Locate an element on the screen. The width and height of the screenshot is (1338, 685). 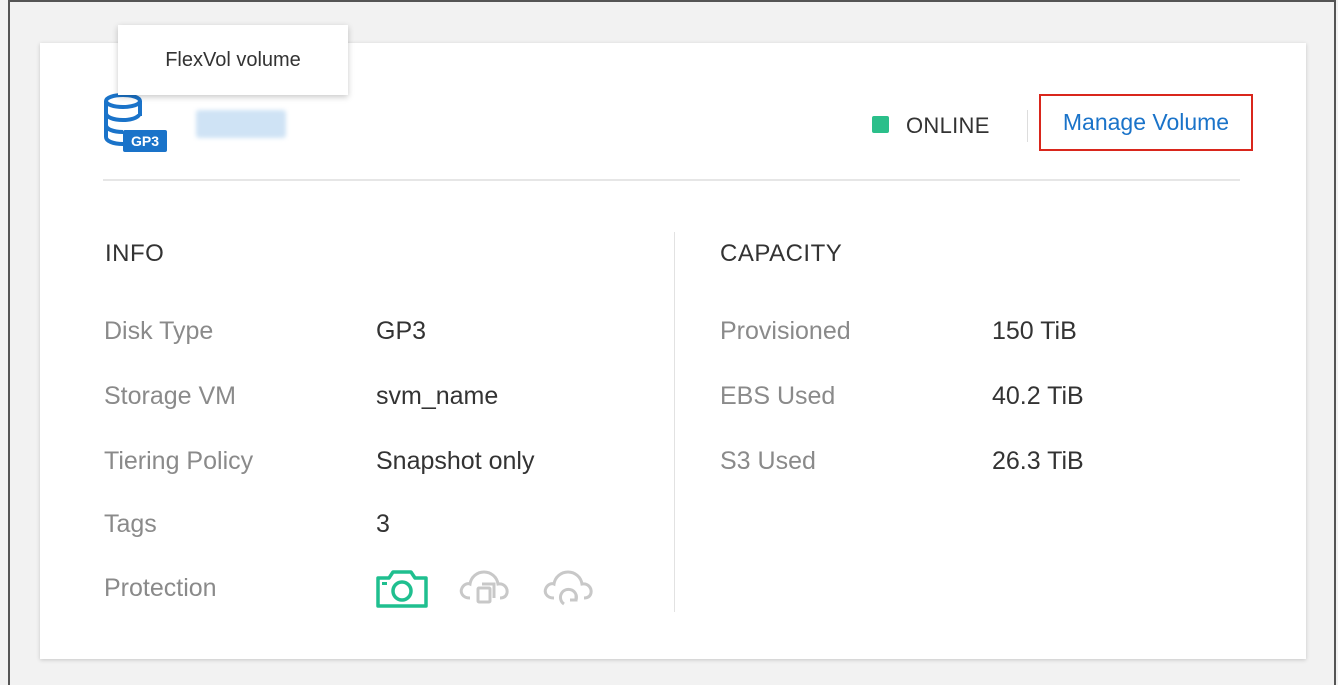
manage-volume-link: Manage Volume is located at coordinates (1146, 122).